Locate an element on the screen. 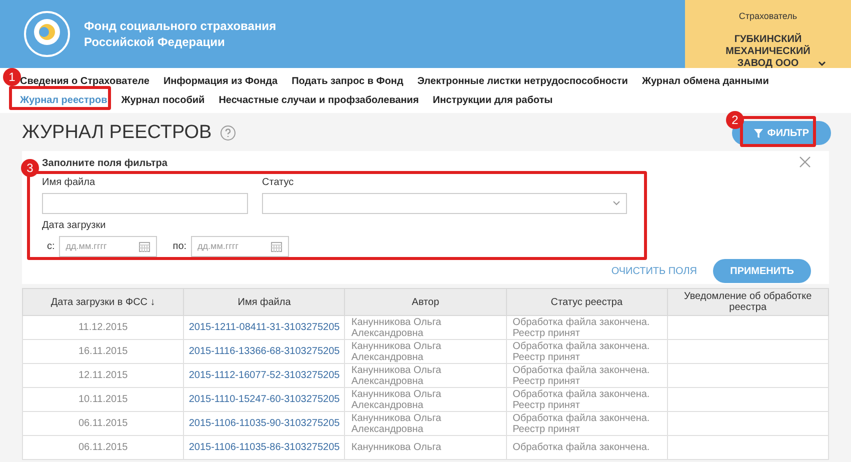 The width and height of the screenshot is (851, 462). field-label: Статус is located at coordinates (278, 183).